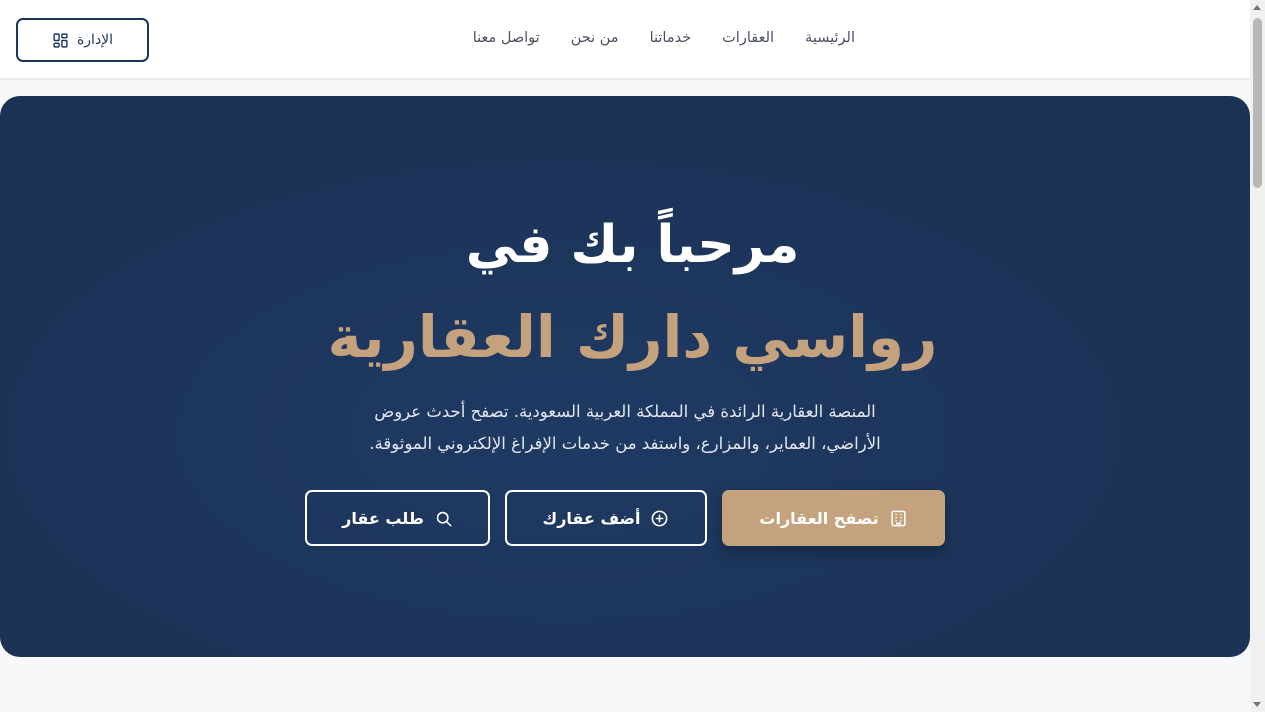 The height and width of the screenshot is (712, 1265). I want to click on add-property-button: أضف عقارك, so click(606, 518).